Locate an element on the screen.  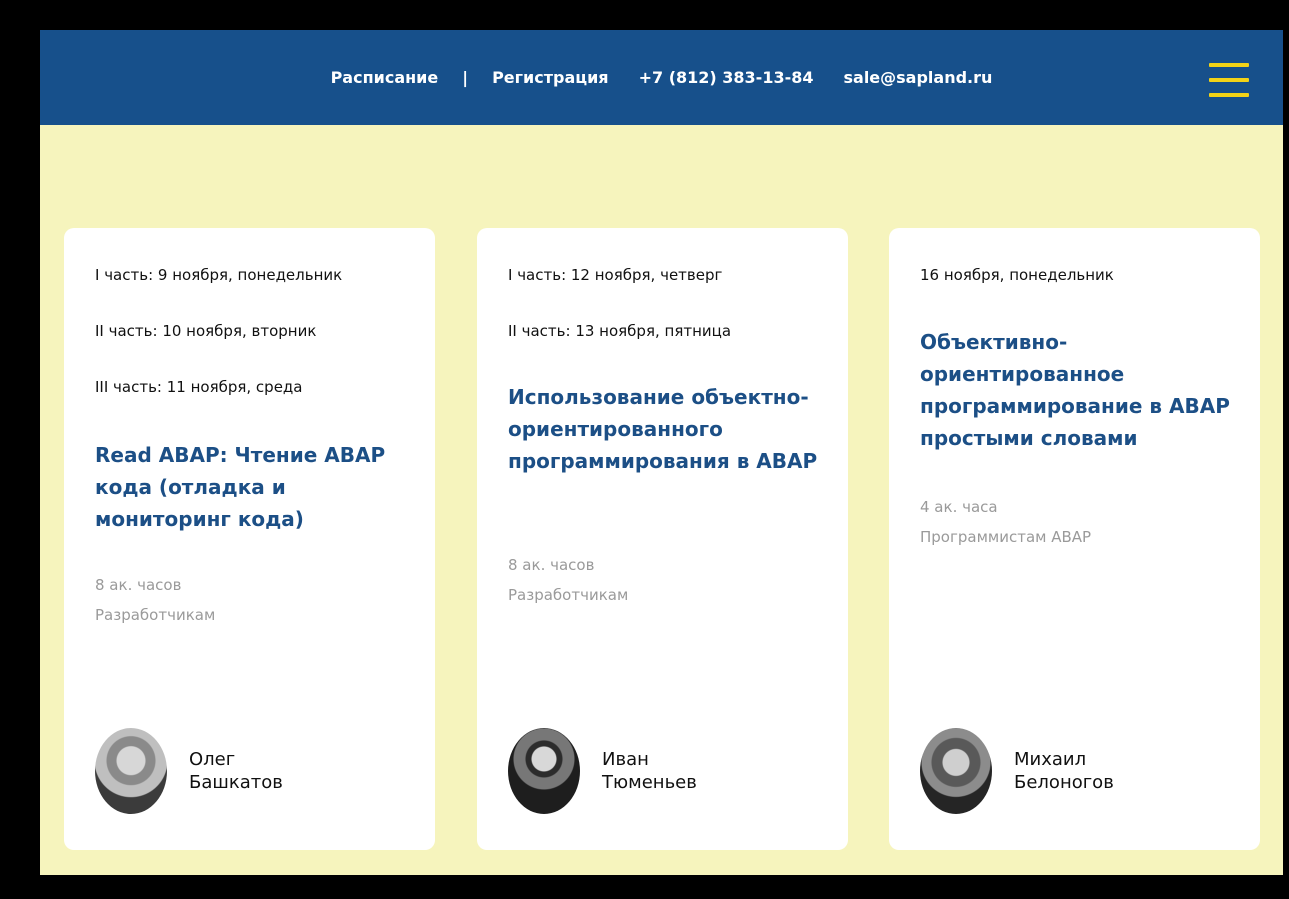
course-dates: 16 ноября, понедельник is located at coordinates (1017, 275).